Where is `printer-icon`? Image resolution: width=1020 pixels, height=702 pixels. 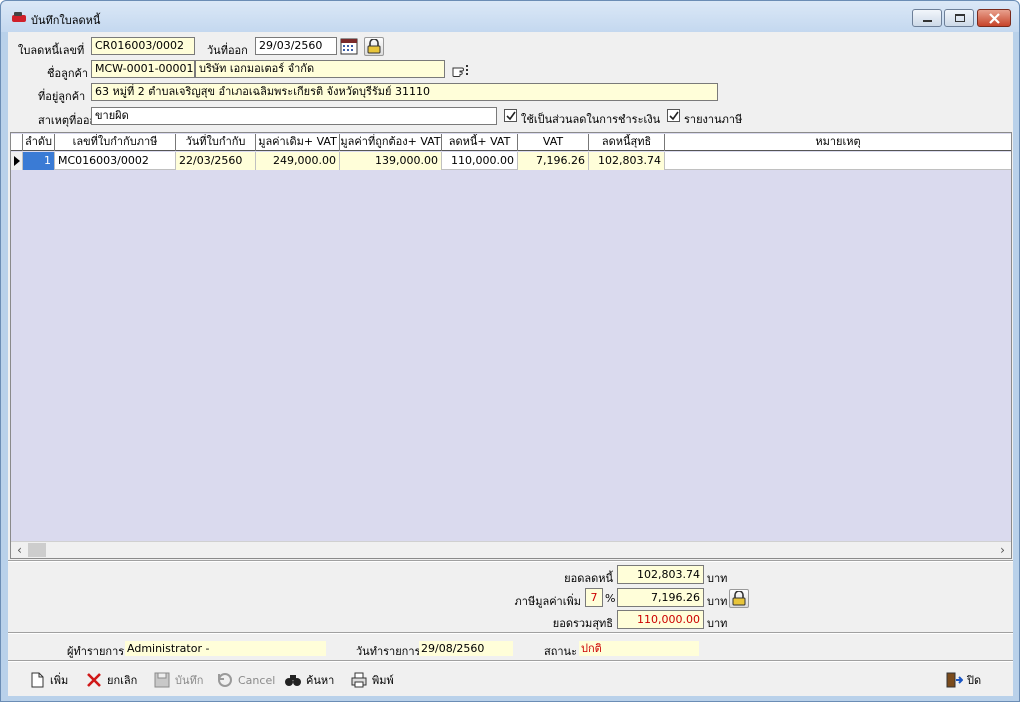
printer-icon is located at coordinates (359, 680).